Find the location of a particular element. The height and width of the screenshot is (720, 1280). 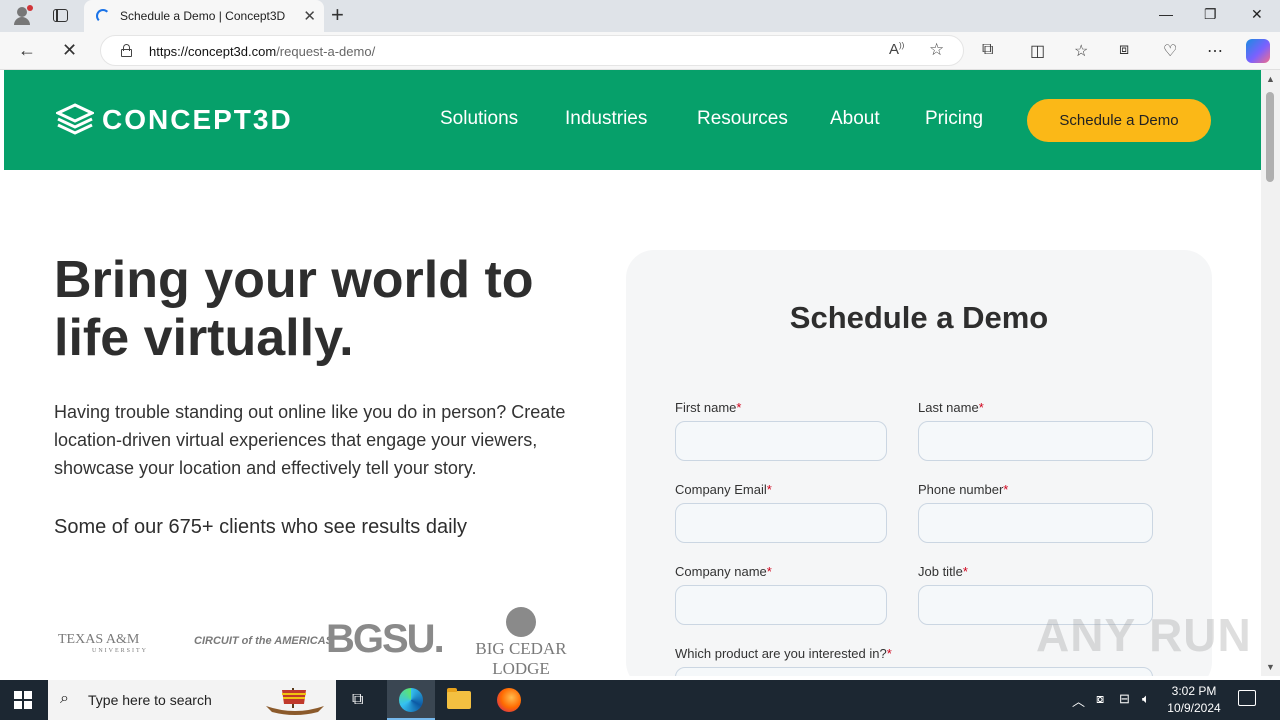

favorite-star-icon: ☆ is located at coordinates (936, 50).